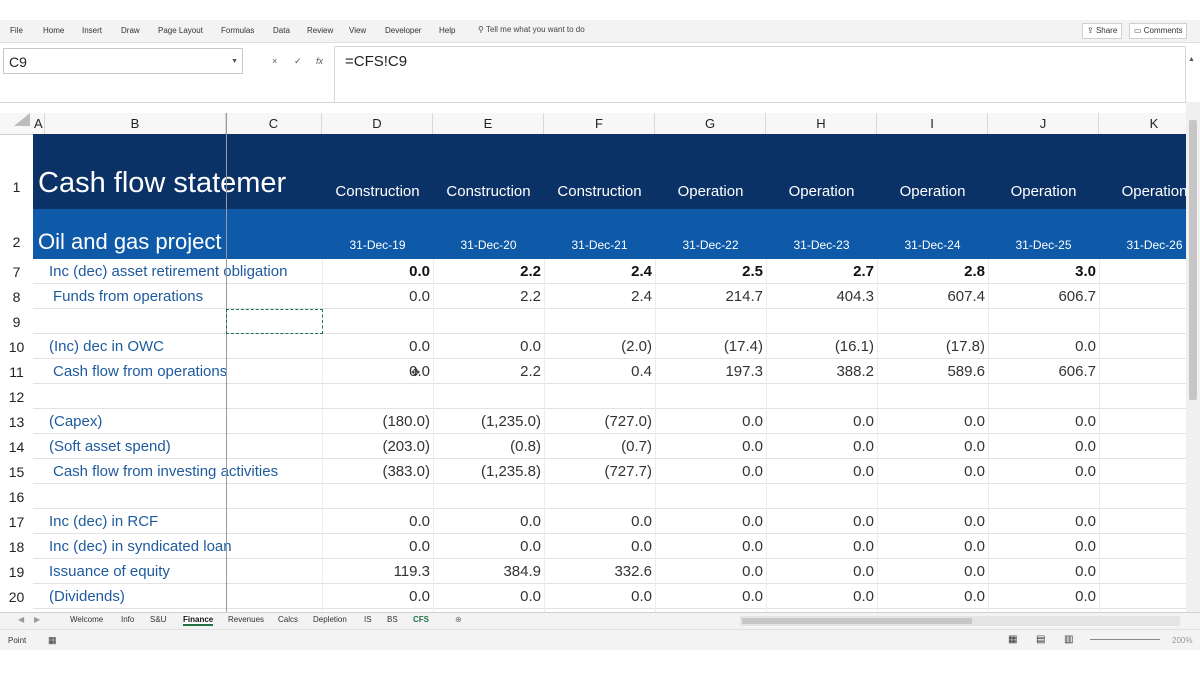  Describe the element at coordinates (929, 271) in the screenshot. I see `value-cell: 2.8` at that location.